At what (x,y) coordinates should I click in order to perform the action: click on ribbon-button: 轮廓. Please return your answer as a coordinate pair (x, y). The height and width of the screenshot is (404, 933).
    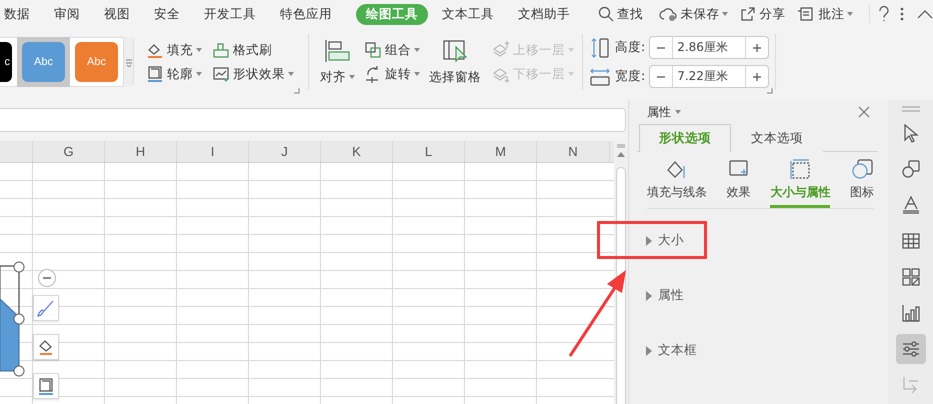
    Looking at the image, I should click on (174, 74).